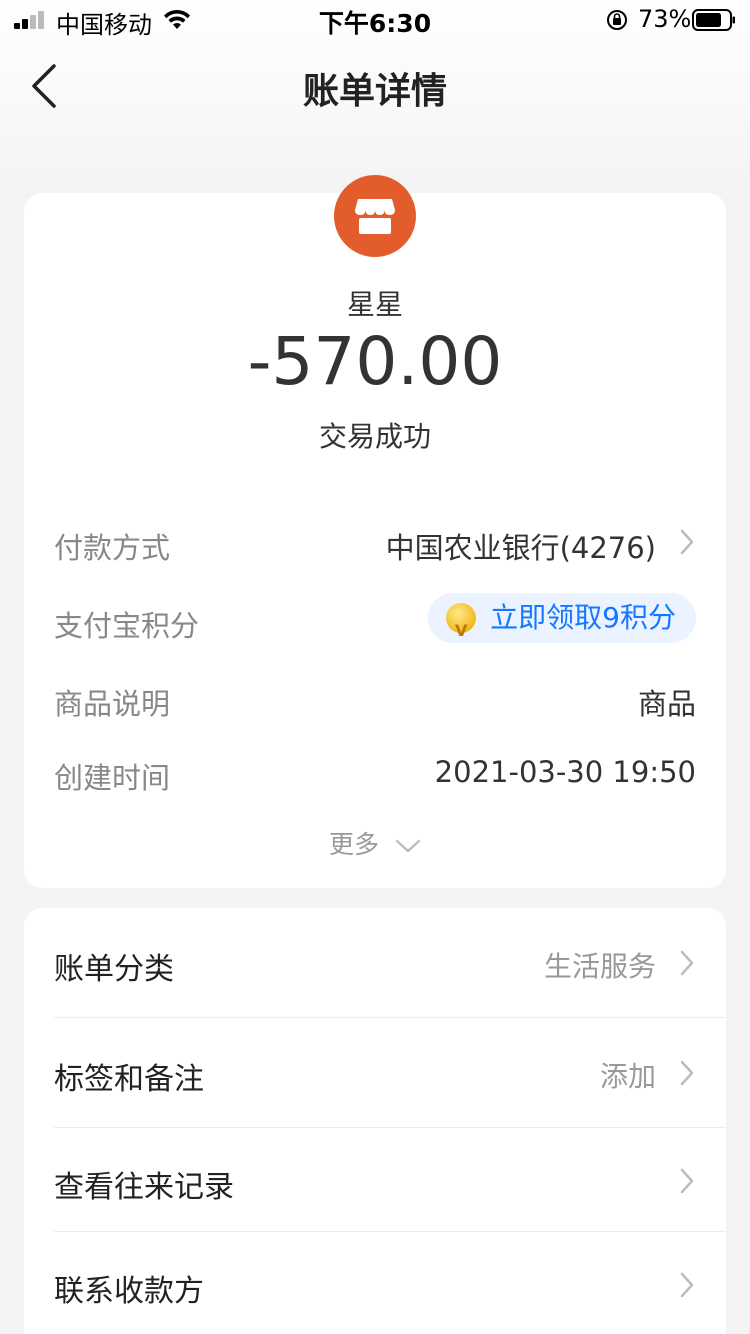 Image resolution: width=750 pixels, height=1334 pixels. Describe the element at coordinates (127, 626) in the screenshot. I see `alipay-points-label: 支付宝积分` at that location.